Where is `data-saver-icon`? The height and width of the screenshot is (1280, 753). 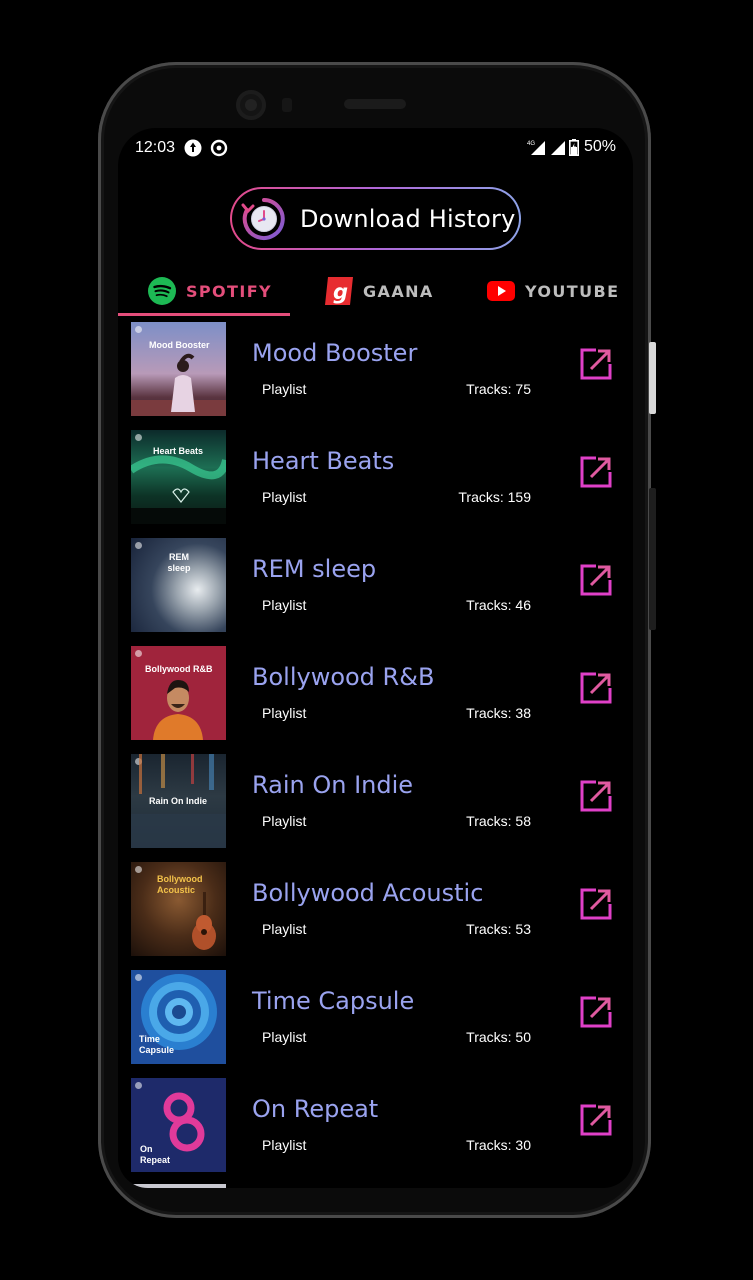
data-saver-icon is located at coordinates (219, 148).